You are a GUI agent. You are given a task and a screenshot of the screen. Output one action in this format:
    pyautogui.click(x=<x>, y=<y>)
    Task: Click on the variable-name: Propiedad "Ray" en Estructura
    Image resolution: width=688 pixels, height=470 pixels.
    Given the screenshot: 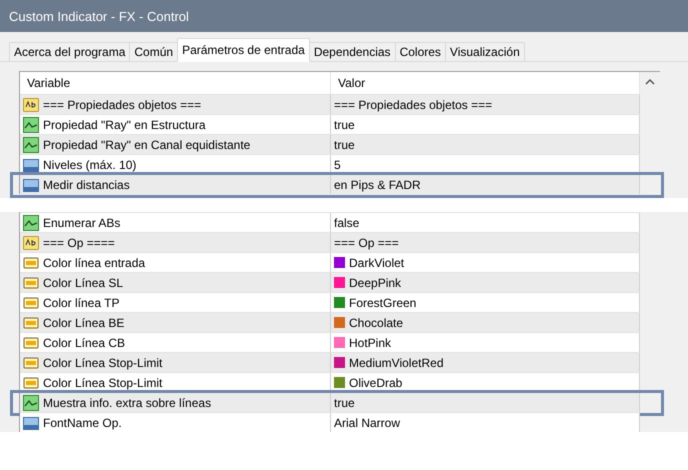 What is the action you would take?
    pyautogui.click(x=124, y=125)
    